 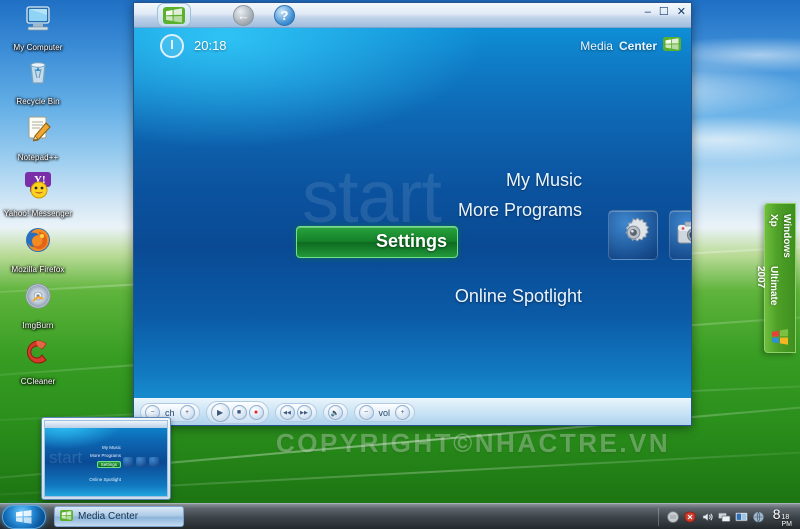 I want to click on question-mark-icon: ?, so click(x=284, y=15).